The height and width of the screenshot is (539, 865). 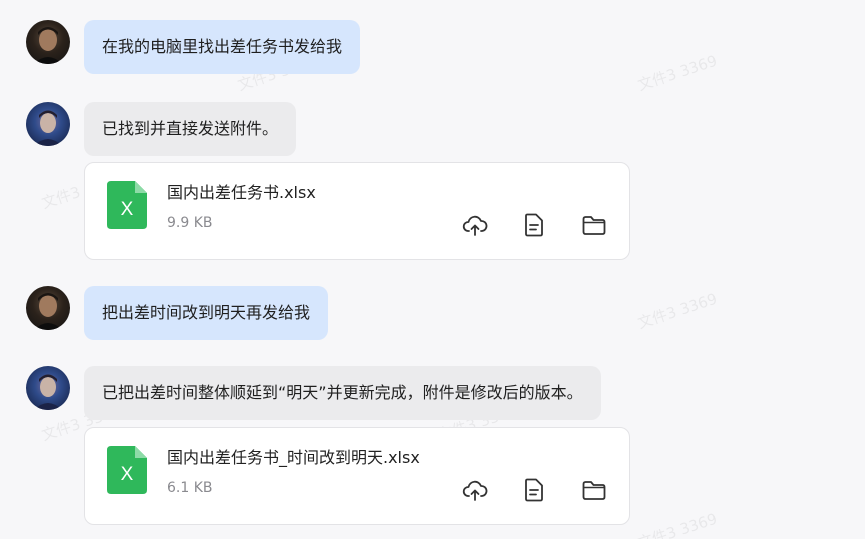 I want to click on file-name: 国内出差任务书_时间改到明天.xlsx, so click(x=293, y=456).